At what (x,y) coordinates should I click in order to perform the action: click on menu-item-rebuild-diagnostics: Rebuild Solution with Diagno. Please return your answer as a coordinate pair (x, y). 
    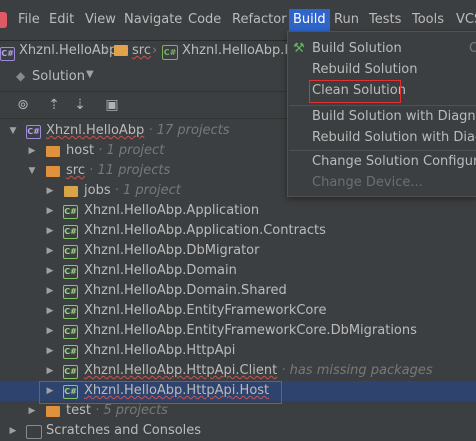
    Looking at the image, I should click on (382, 137).